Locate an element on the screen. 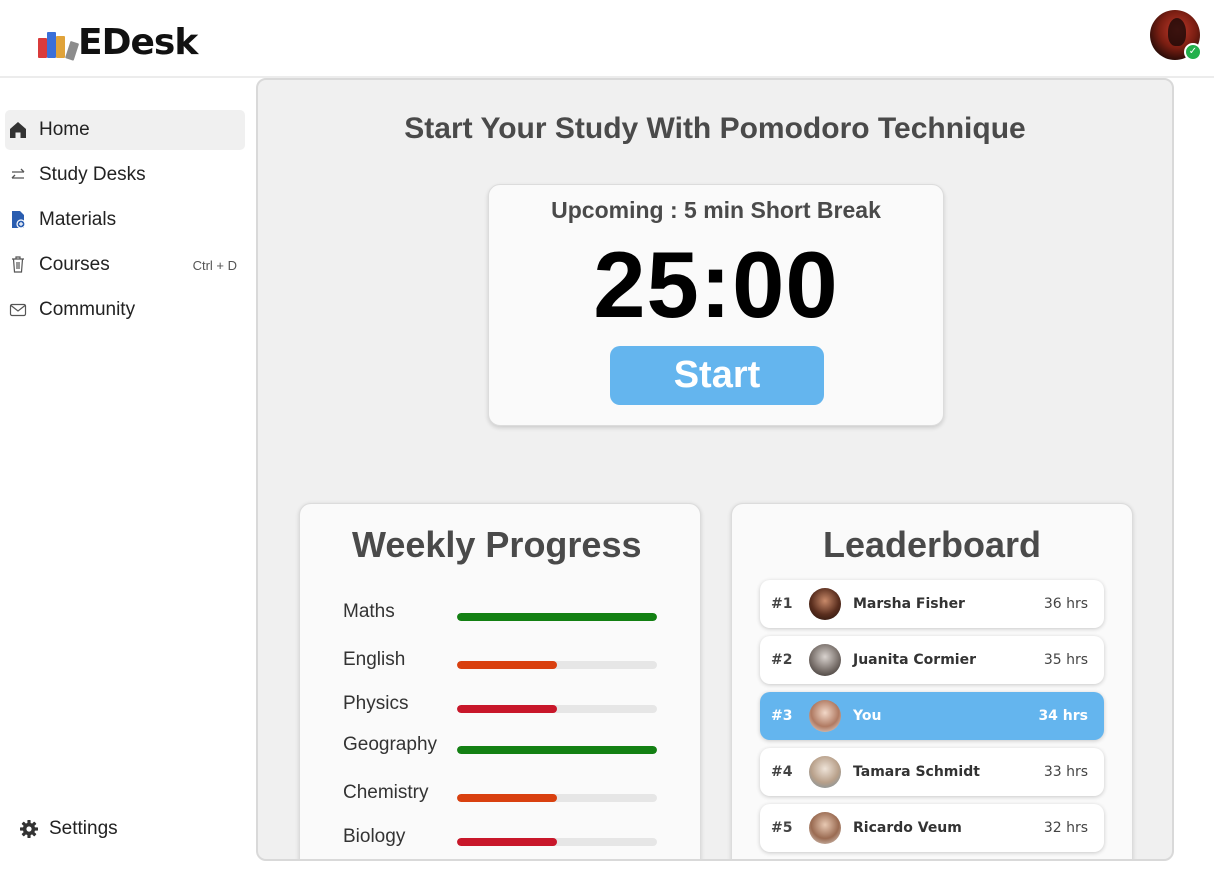 The image size is (1214, 873). sidebar-item-label: Home is located at coordinates (64, 129).